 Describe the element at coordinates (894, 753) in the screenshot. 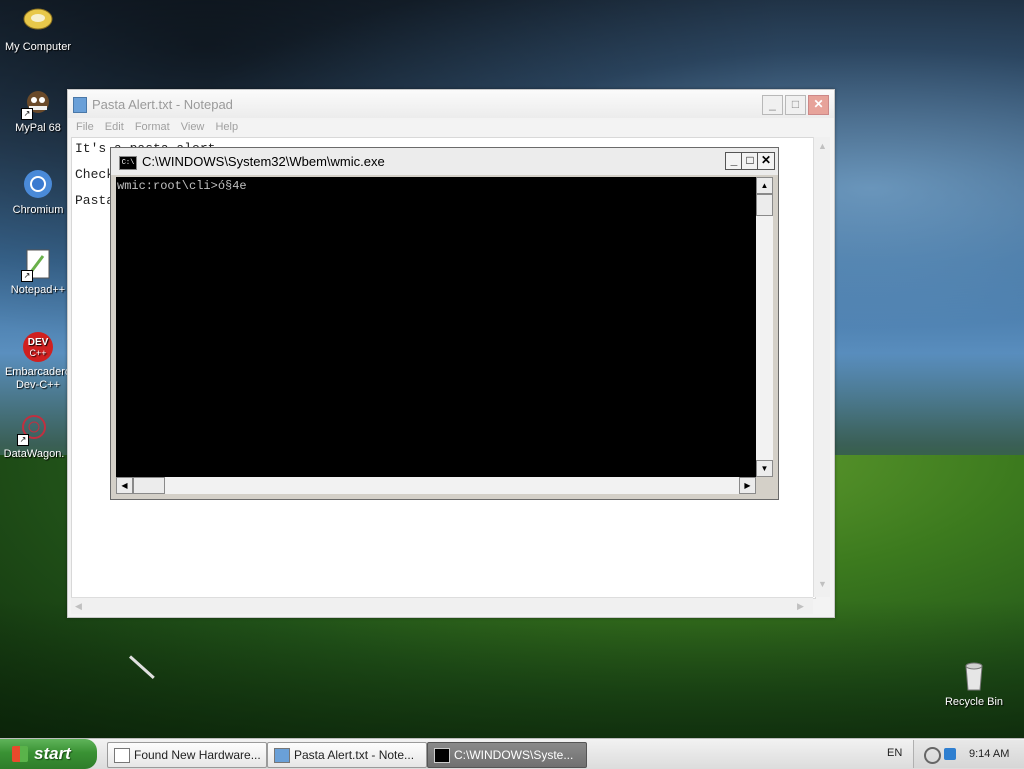

I see `language-indicator: EN` at that location.